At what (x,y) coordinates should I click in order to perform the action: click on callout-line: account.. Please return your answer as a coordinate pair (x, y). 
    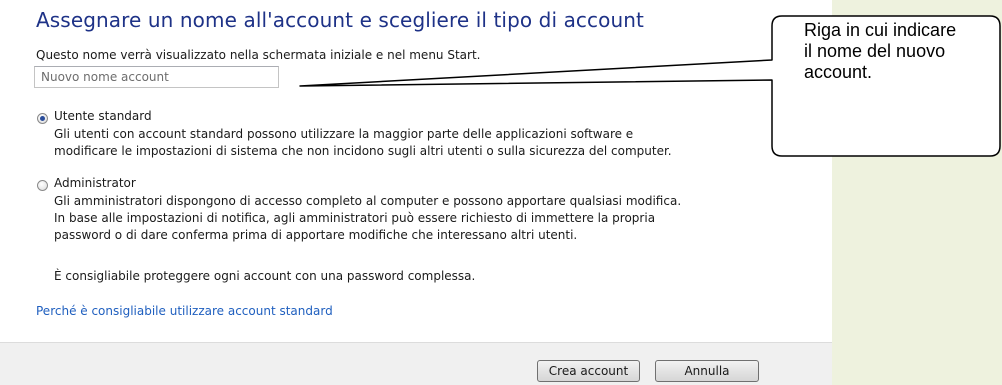
    Looking at the image, I should click on (838, 72).